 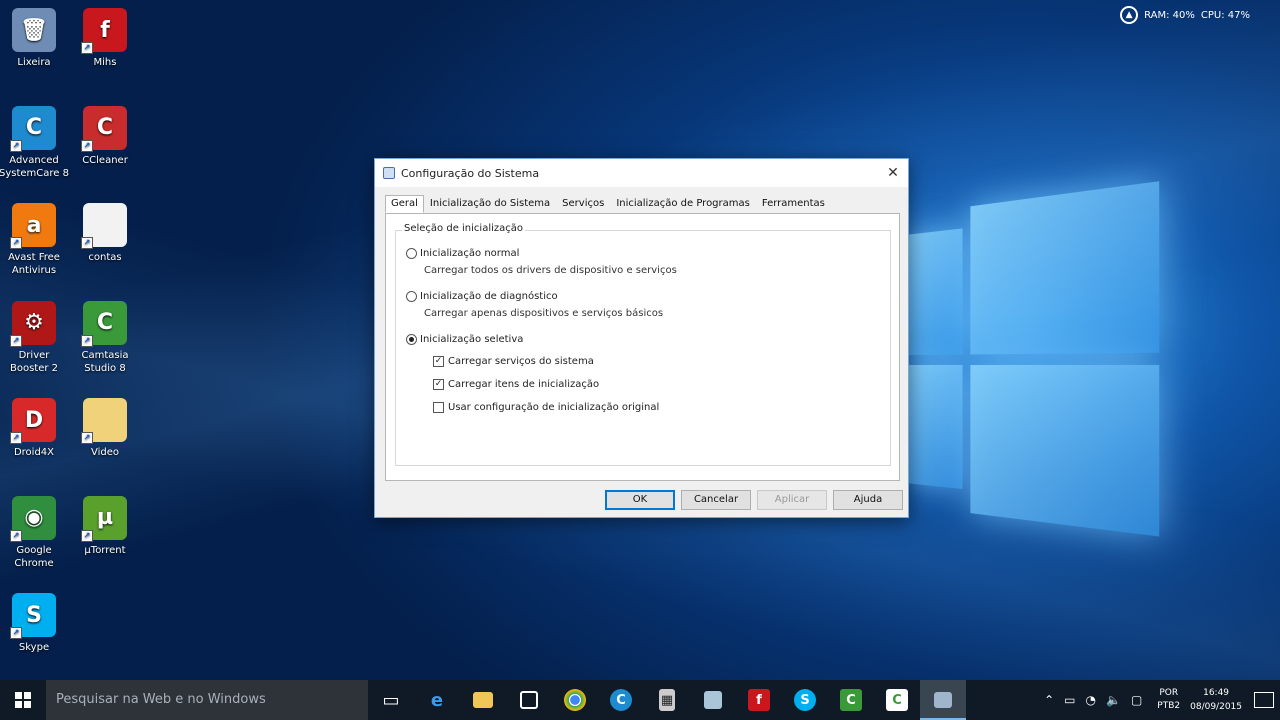 I want to click on flash-icon: f, so click(x=759, y=700).